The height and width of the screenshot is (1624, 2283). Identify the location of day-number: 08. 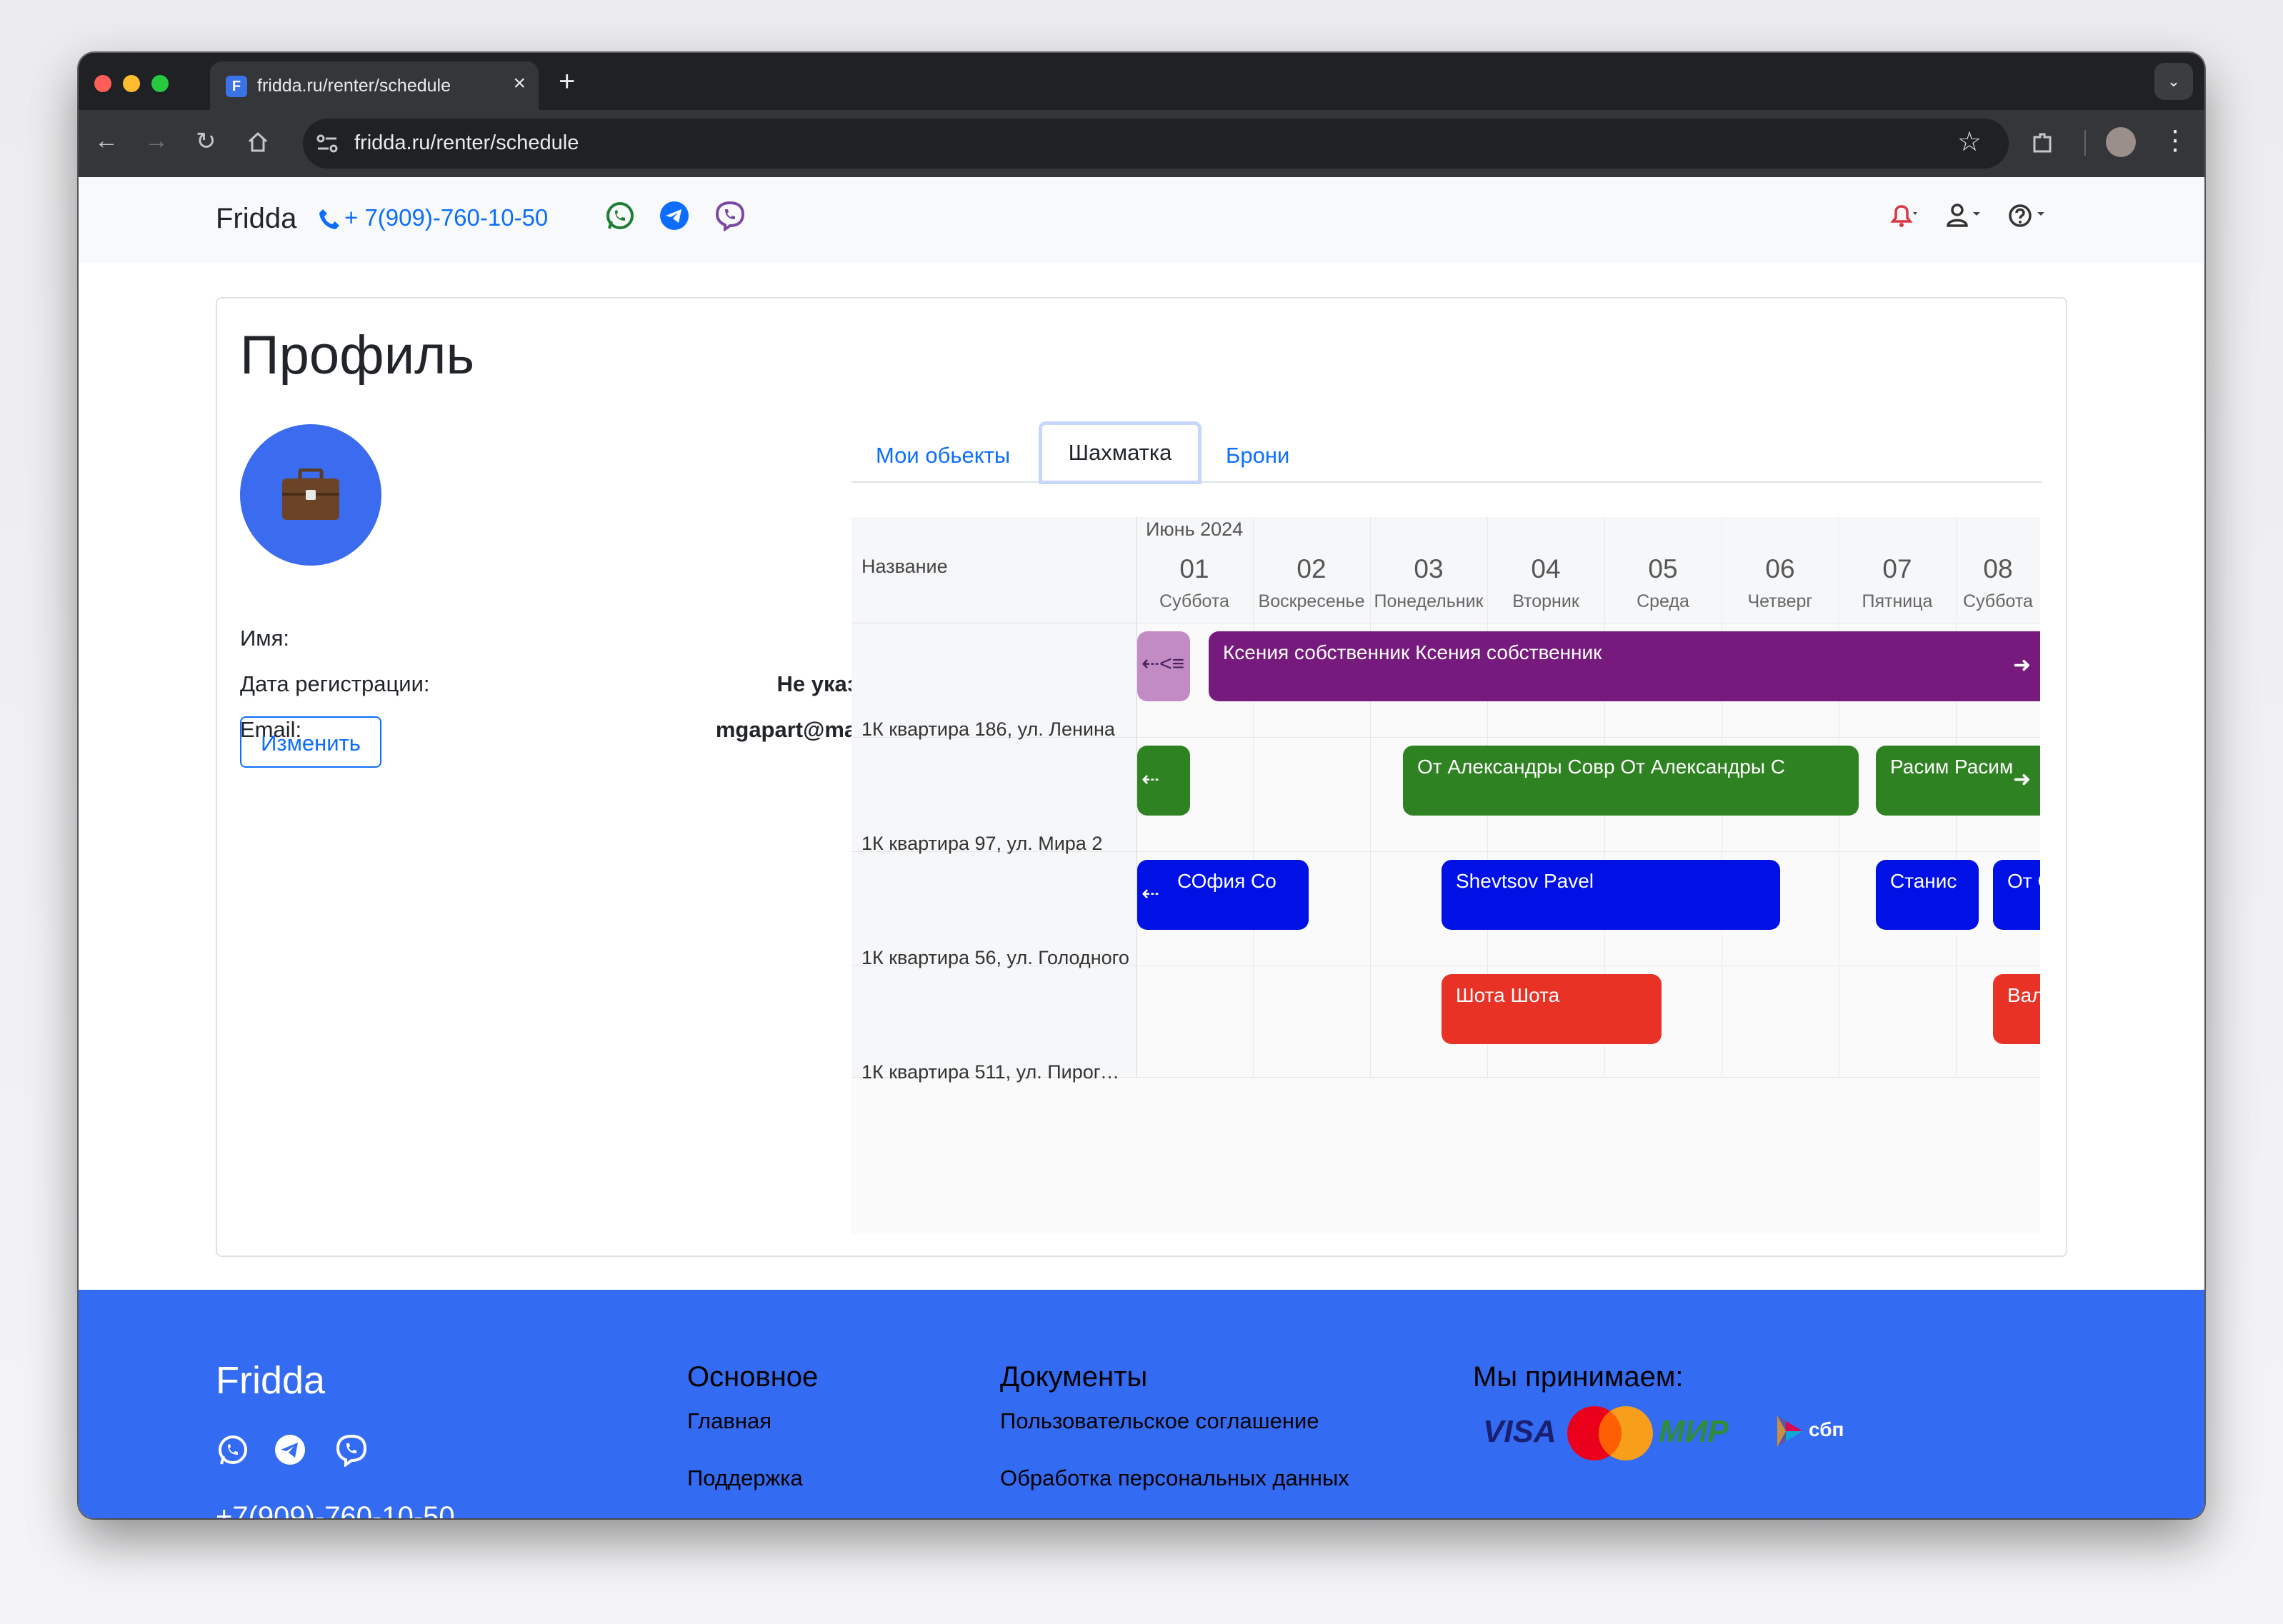
(1998, 568).